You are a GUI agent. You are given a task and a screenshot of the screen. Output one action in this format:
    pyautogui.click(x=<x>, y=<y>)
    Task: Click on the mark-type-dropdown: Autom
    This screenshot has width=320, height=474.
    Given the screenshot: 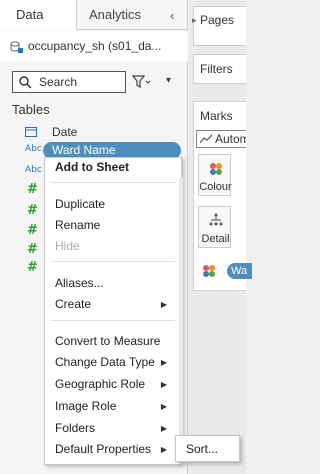 What is the action you would take?
    pyautogui.click(x=221, y=139)
    